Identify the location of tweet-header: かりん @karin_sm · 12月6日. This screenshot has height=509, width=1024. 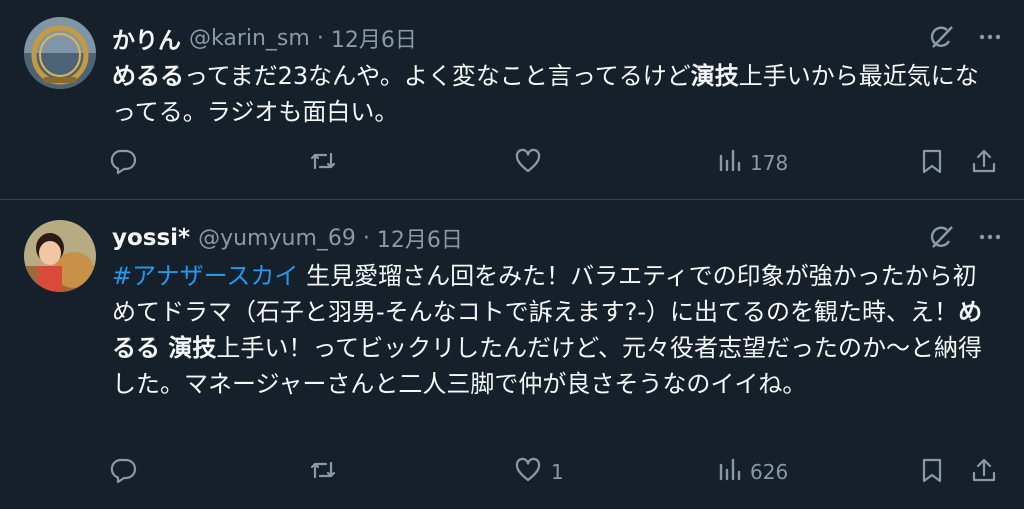
(264, 38).